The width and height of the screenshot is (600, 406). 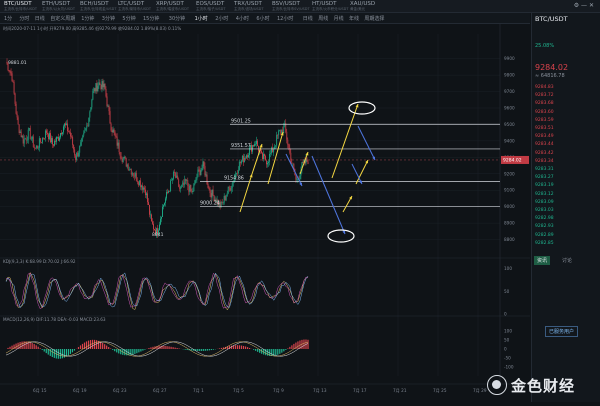 I want to click on watermark: 金色财经, so click(x=542, y=385).